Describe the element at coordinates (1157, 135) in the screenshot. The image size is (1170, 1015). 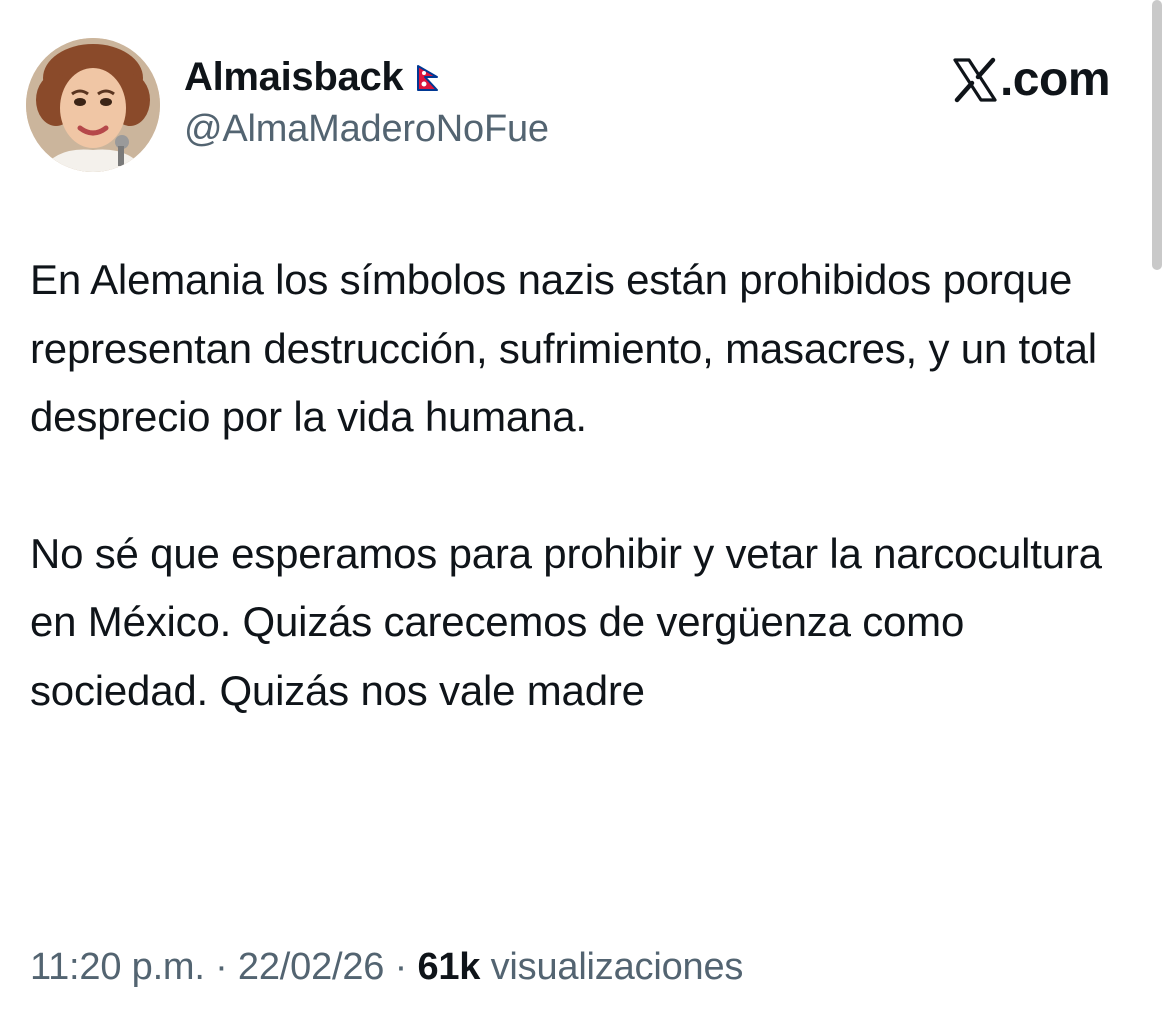
I see `scrollbar` at that location.